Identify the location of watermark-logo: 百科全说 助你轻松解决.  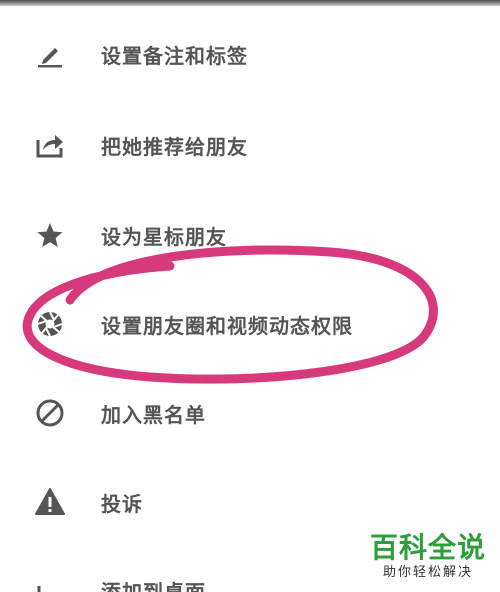
(428, 557).